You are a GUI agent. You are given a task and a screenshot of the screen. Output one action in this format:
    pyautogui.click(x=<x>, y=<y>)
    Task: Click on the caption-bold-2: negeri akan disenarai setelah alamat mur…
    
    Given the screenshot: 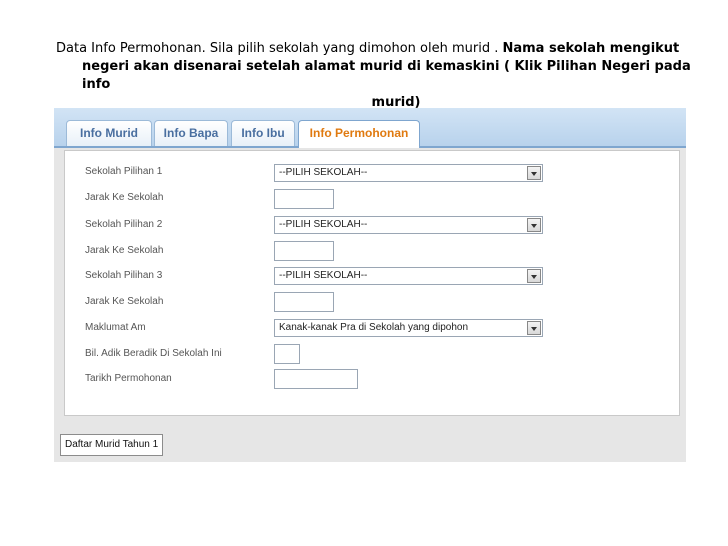 What is the action you would take?
    pyautogui.click(x=386, y=75)
    